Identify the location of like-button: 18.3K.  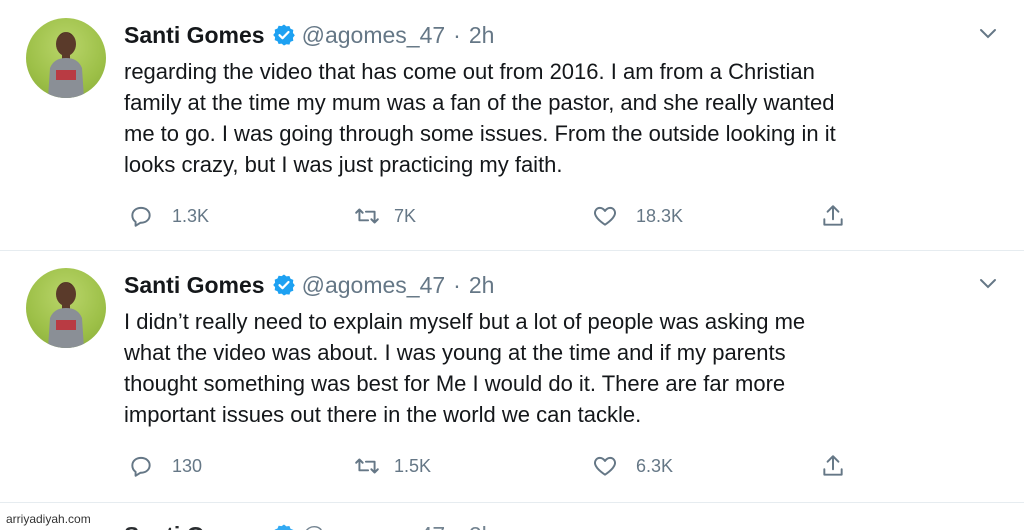
(637, 216).